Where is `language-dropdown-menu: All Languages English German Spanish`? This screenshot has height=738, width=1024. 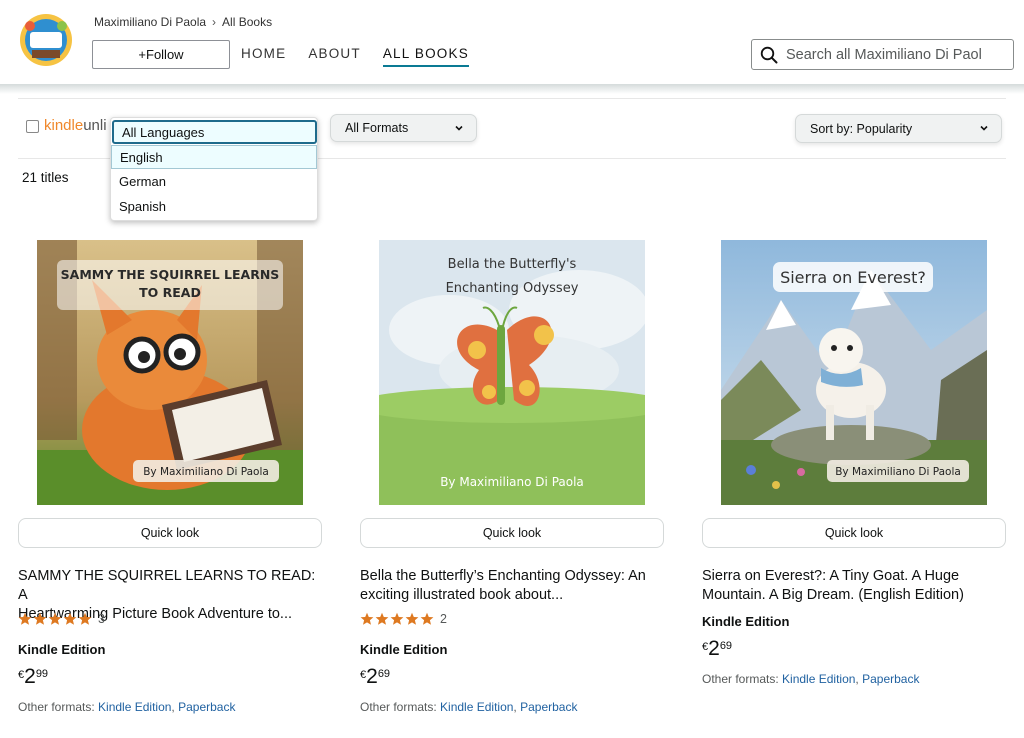
language-dropdown-menu: All Languages English German Spanish is located at coordinates (214, 169).